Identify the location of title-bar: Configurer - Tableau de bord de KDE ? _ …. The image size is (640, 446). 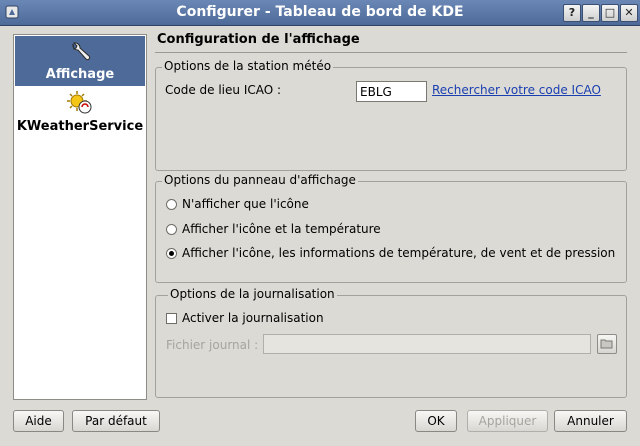
(320, 13).